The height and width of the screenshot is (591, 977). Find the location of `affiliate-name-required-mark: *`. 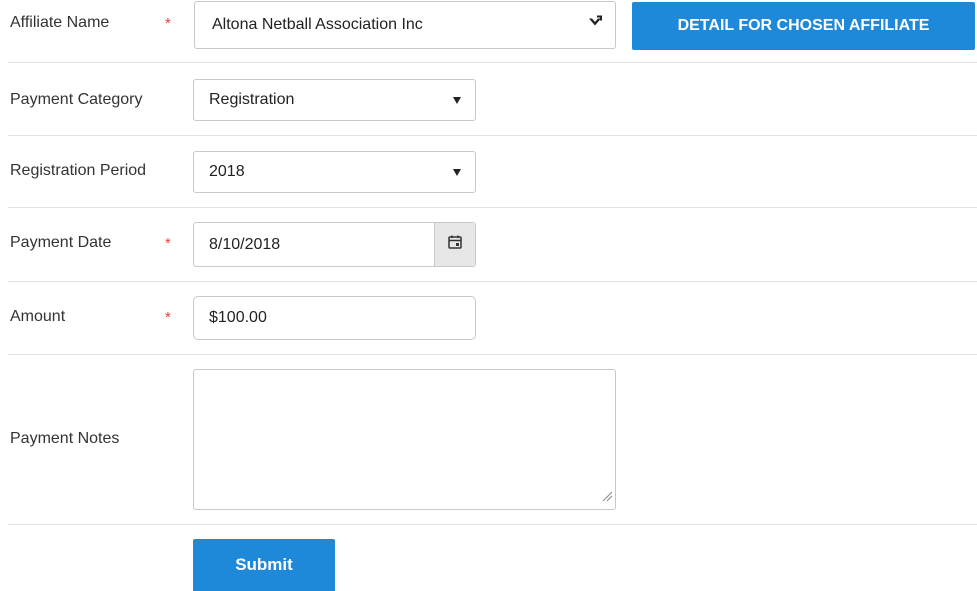

affiliate-name-required-mark: * is located at coordinates (168, 23).